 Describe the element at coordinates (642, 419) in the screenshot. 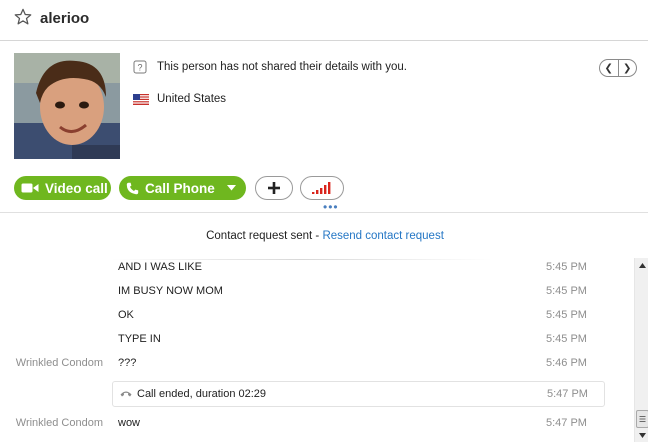

I see `scroll-thumb` at that location.